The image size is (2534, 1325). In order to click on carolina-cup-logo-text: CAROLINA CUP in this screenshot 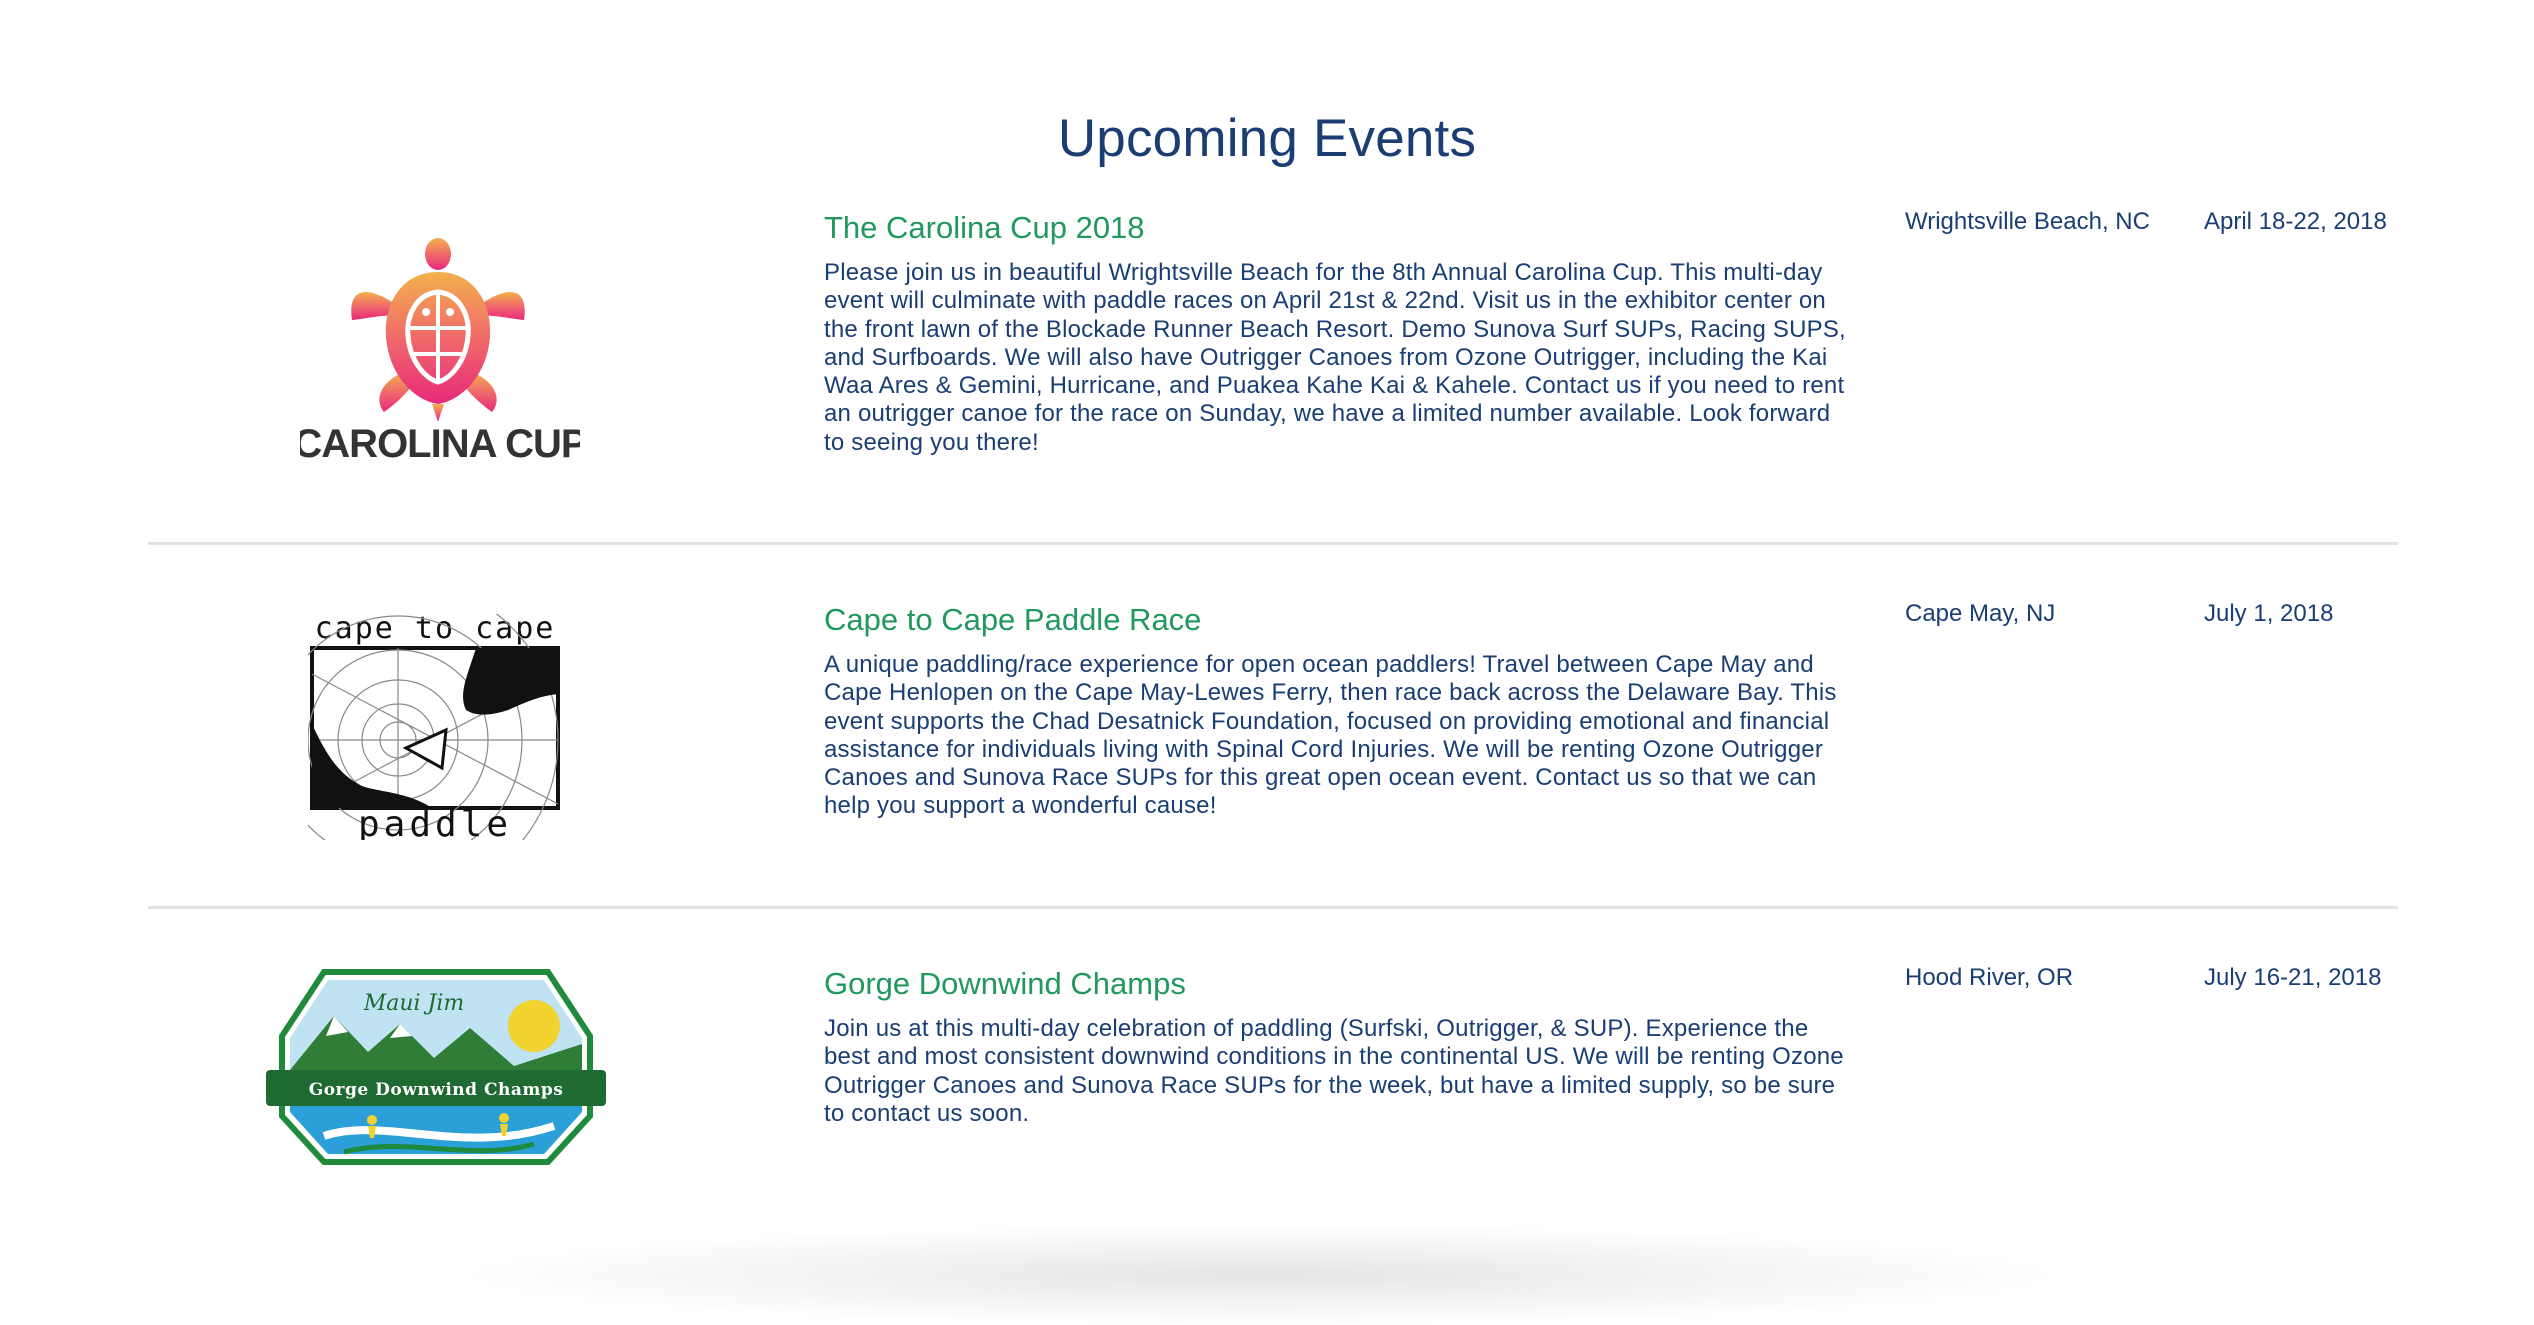, I will do `click(440, 443)`.